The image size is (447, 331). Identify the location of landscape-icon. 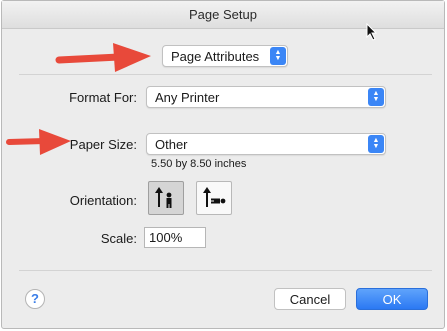
(214, 197).